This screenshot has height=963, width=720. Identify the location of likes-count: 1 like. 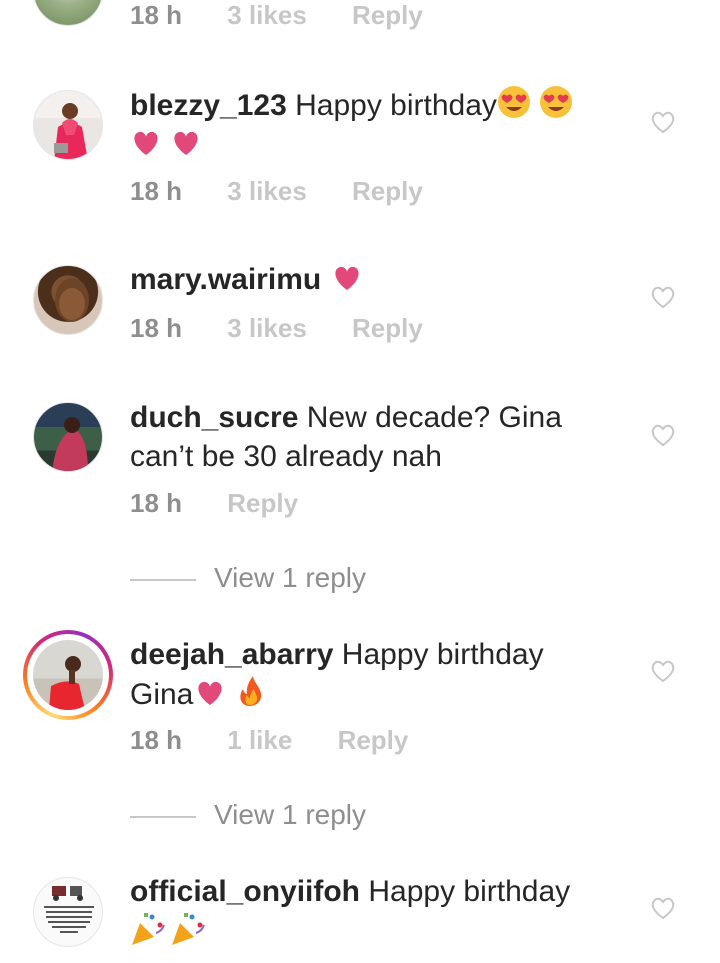
(259, 740).